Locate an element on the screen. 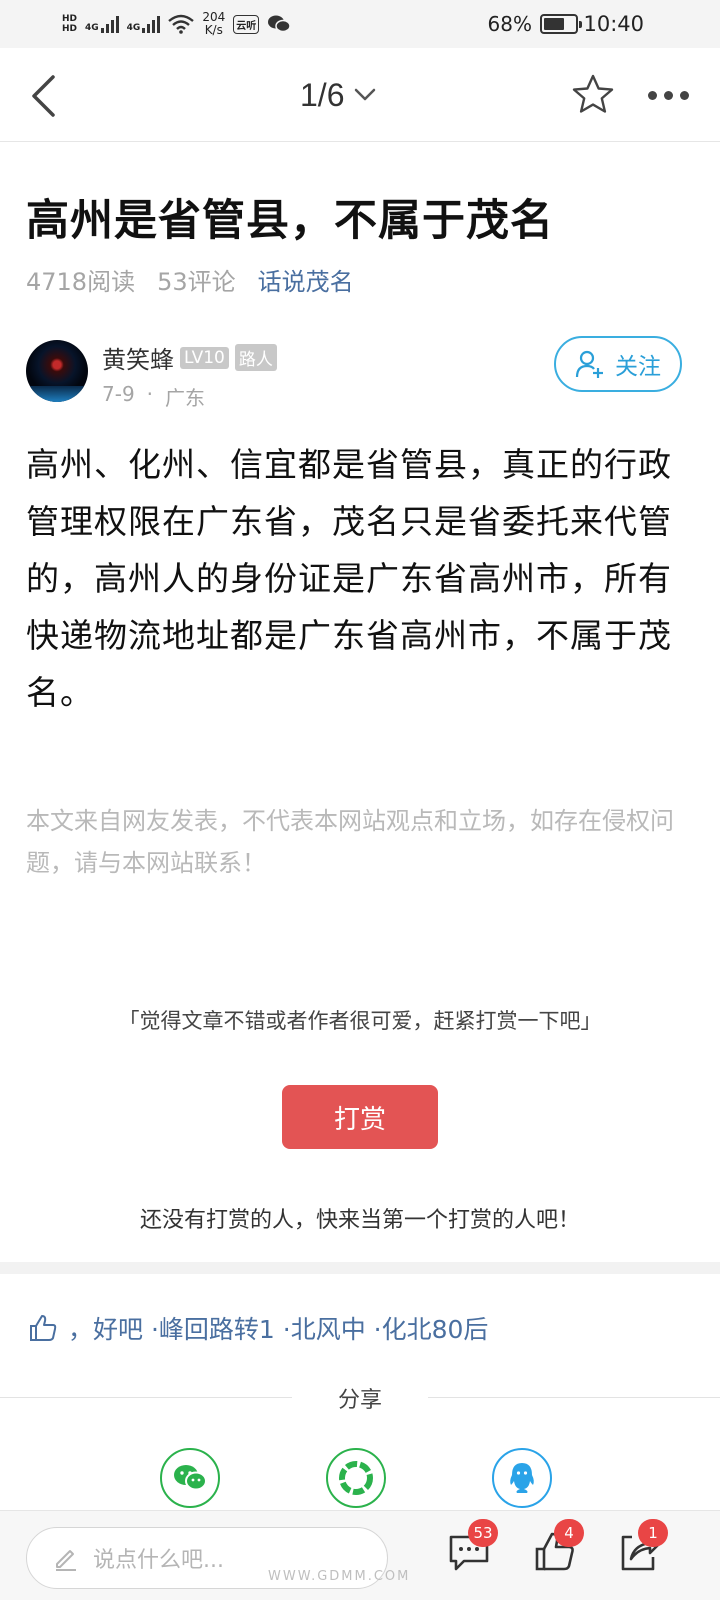 Image resolution: width=720 pixels, height=1600 pixels. article-meta: 4718阅读 53评论 话说茂名 is located at coordinates (190, 279).